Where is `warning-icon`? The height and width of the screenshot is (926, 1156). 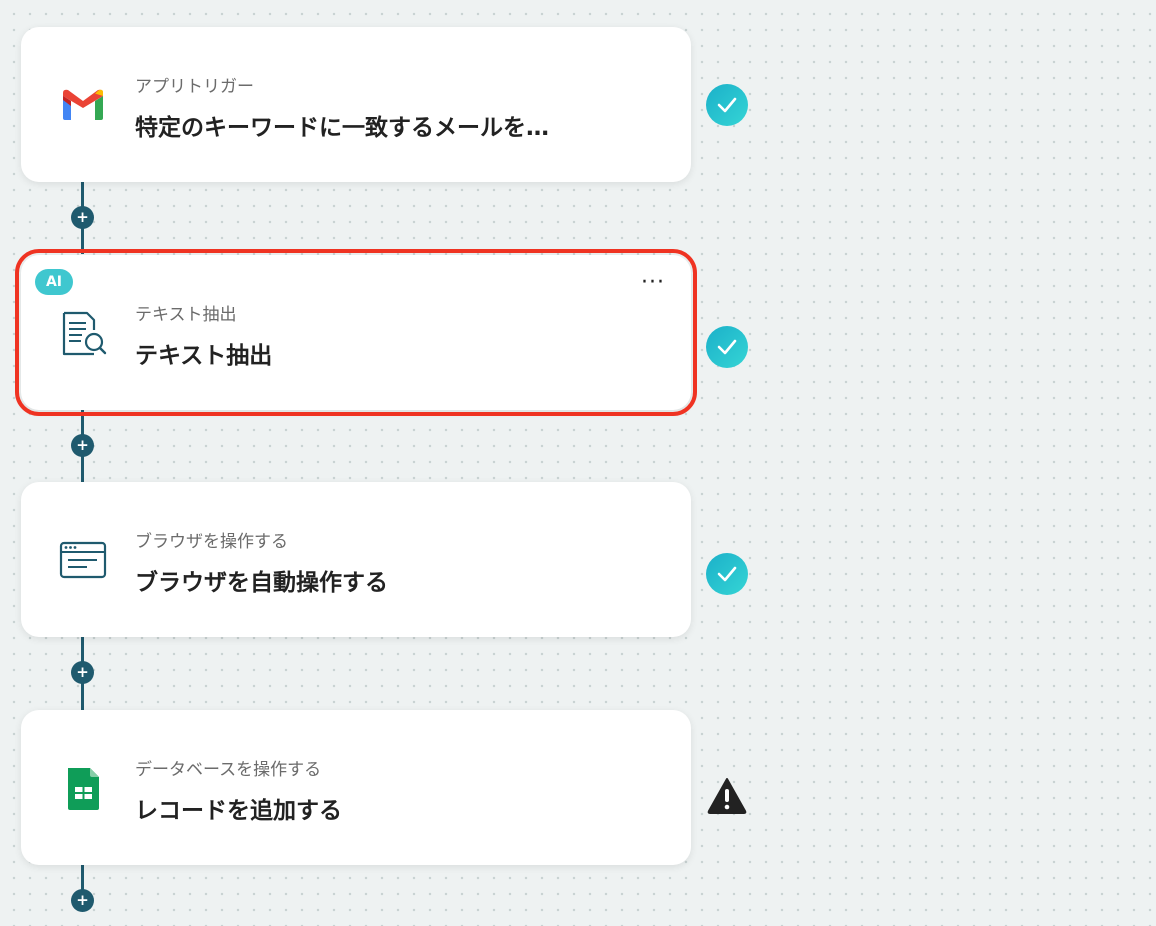 warning-icon is located at coordinates (727, 796).